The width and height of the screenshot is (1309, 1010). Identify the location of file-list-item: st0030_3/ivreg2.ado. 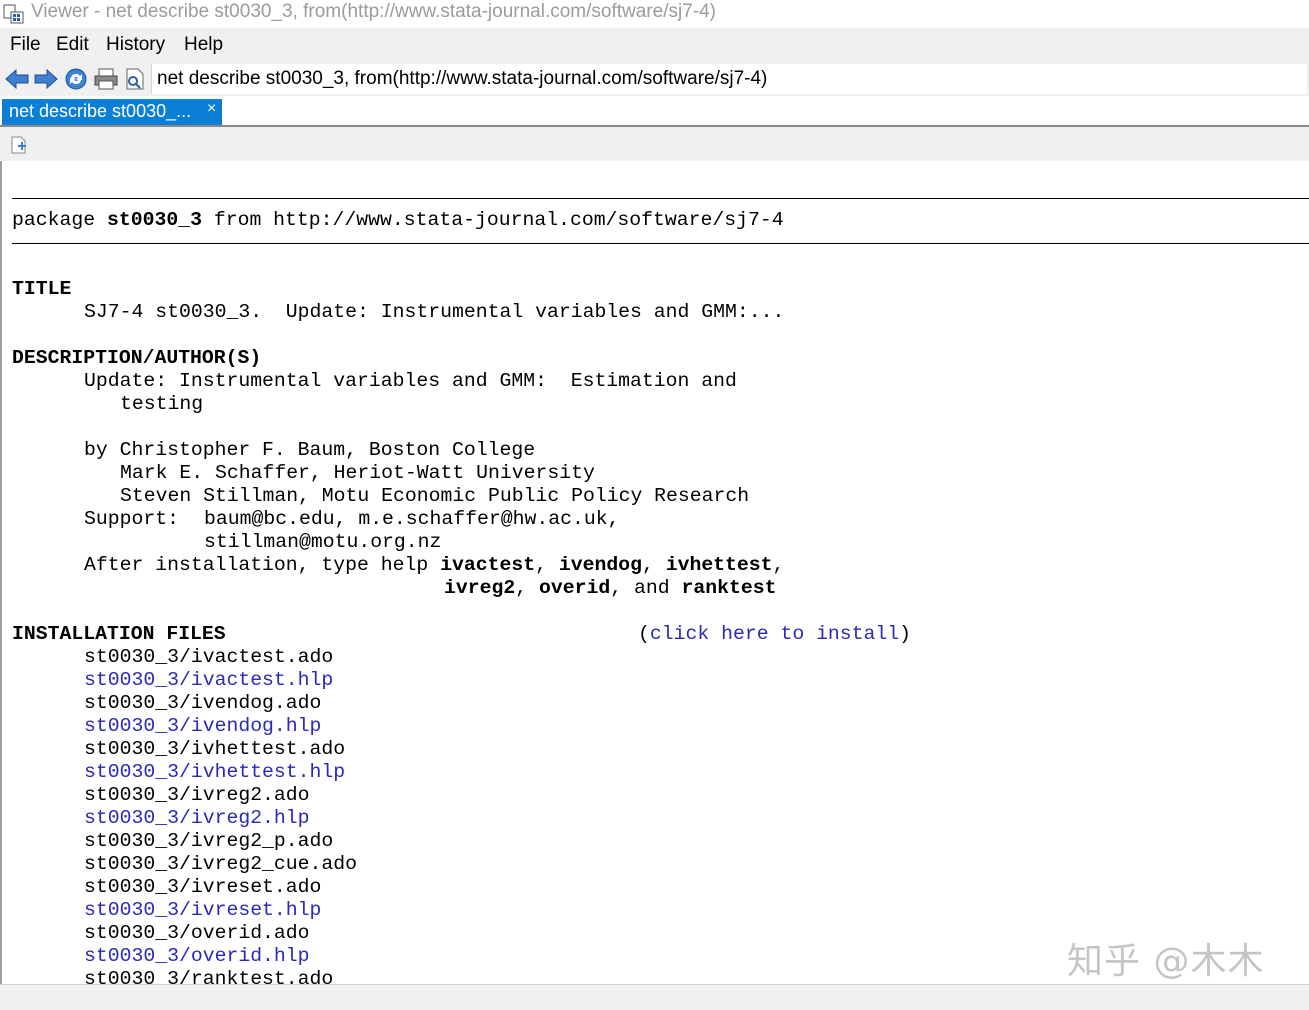
(197, 795).